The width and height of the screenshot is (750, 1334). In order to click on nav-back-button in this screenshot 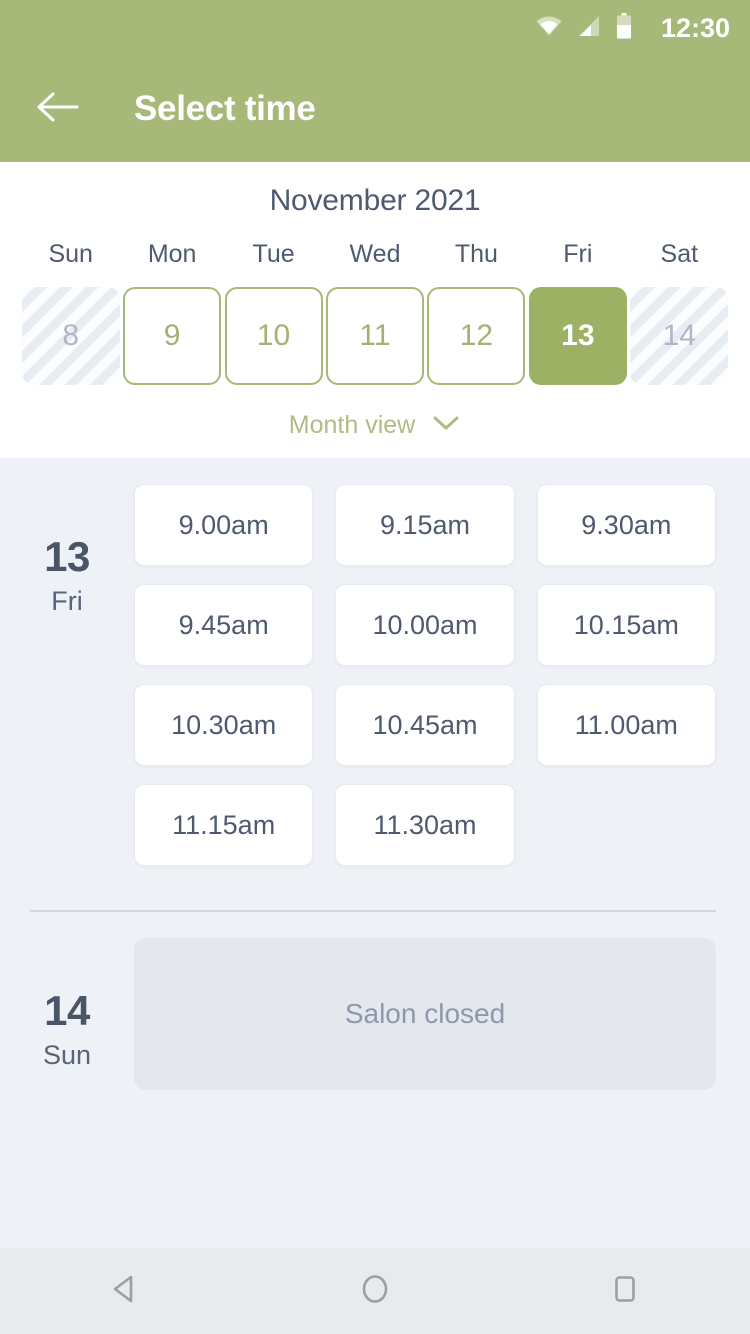, I will do `click(125, 1291)`.